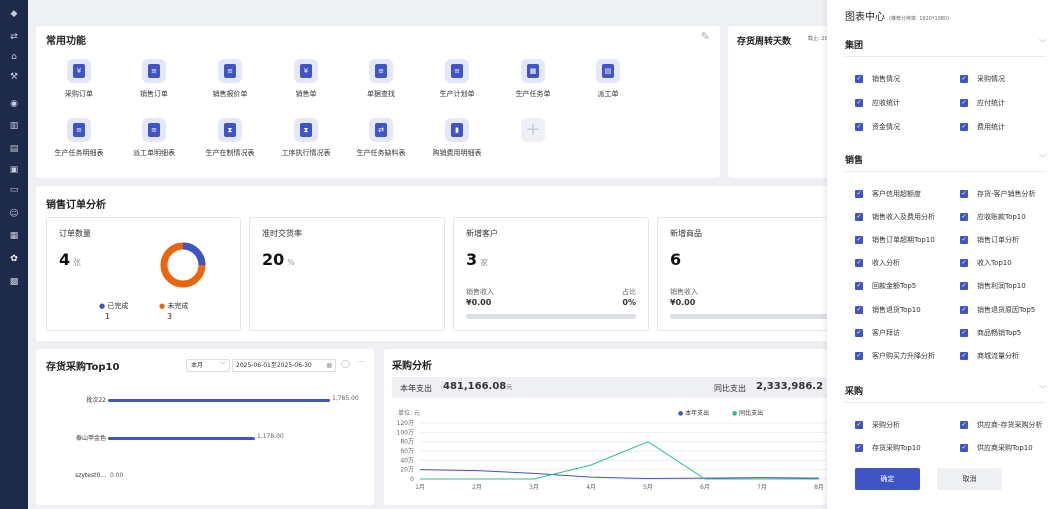 This screenshot has height=509, width=1055. What do you see at coordinates (996, 448) in the screenshot?
I see `chart-option-checkbox: ✓ 供应商采购Top10` at bounding box center [996, 448].